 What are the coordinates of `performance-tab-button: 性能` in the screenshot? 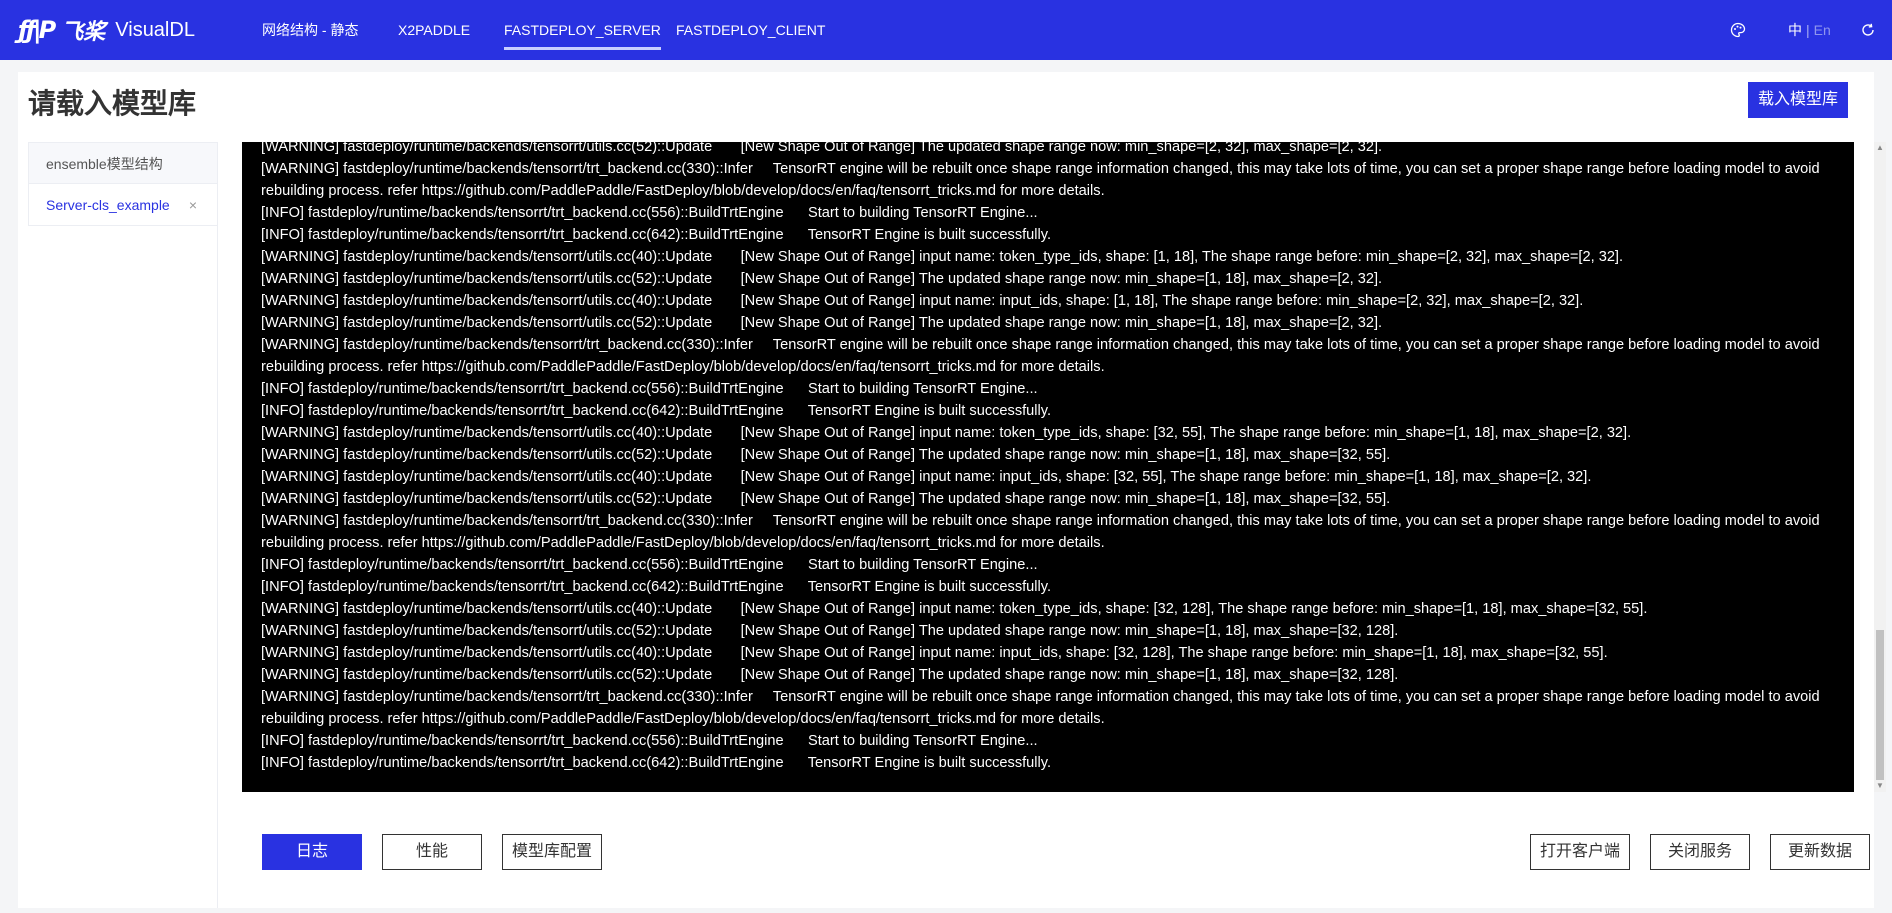 It's located at (432, 852).